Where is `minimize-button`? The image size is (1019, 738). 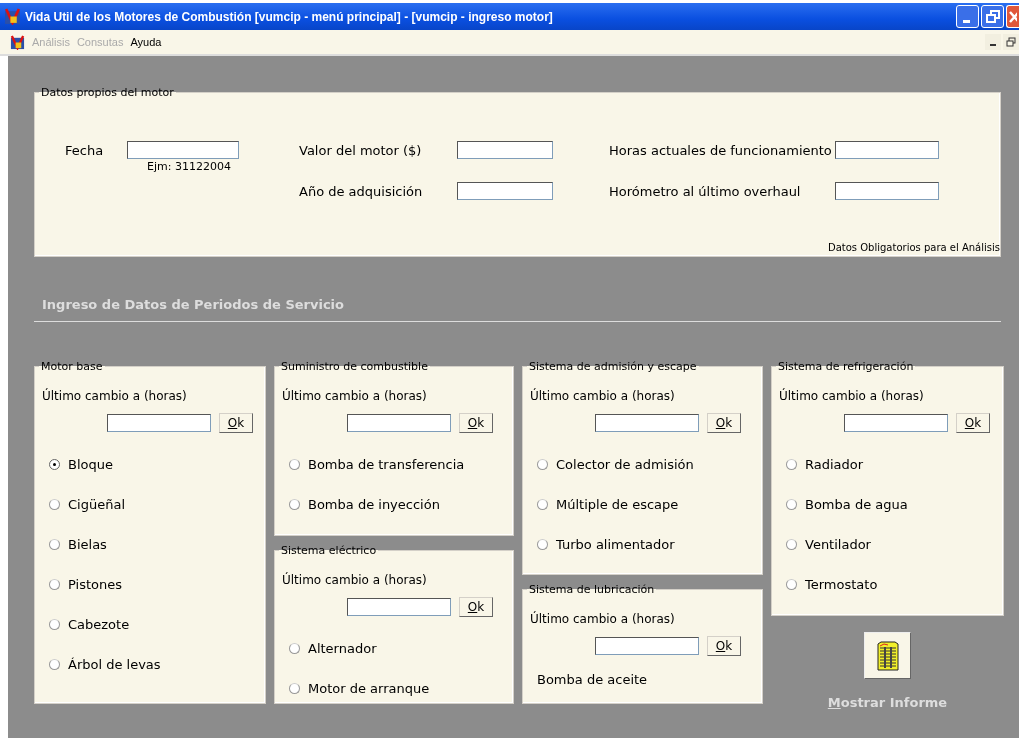 minimize-button is located at coordinates (993, 42).